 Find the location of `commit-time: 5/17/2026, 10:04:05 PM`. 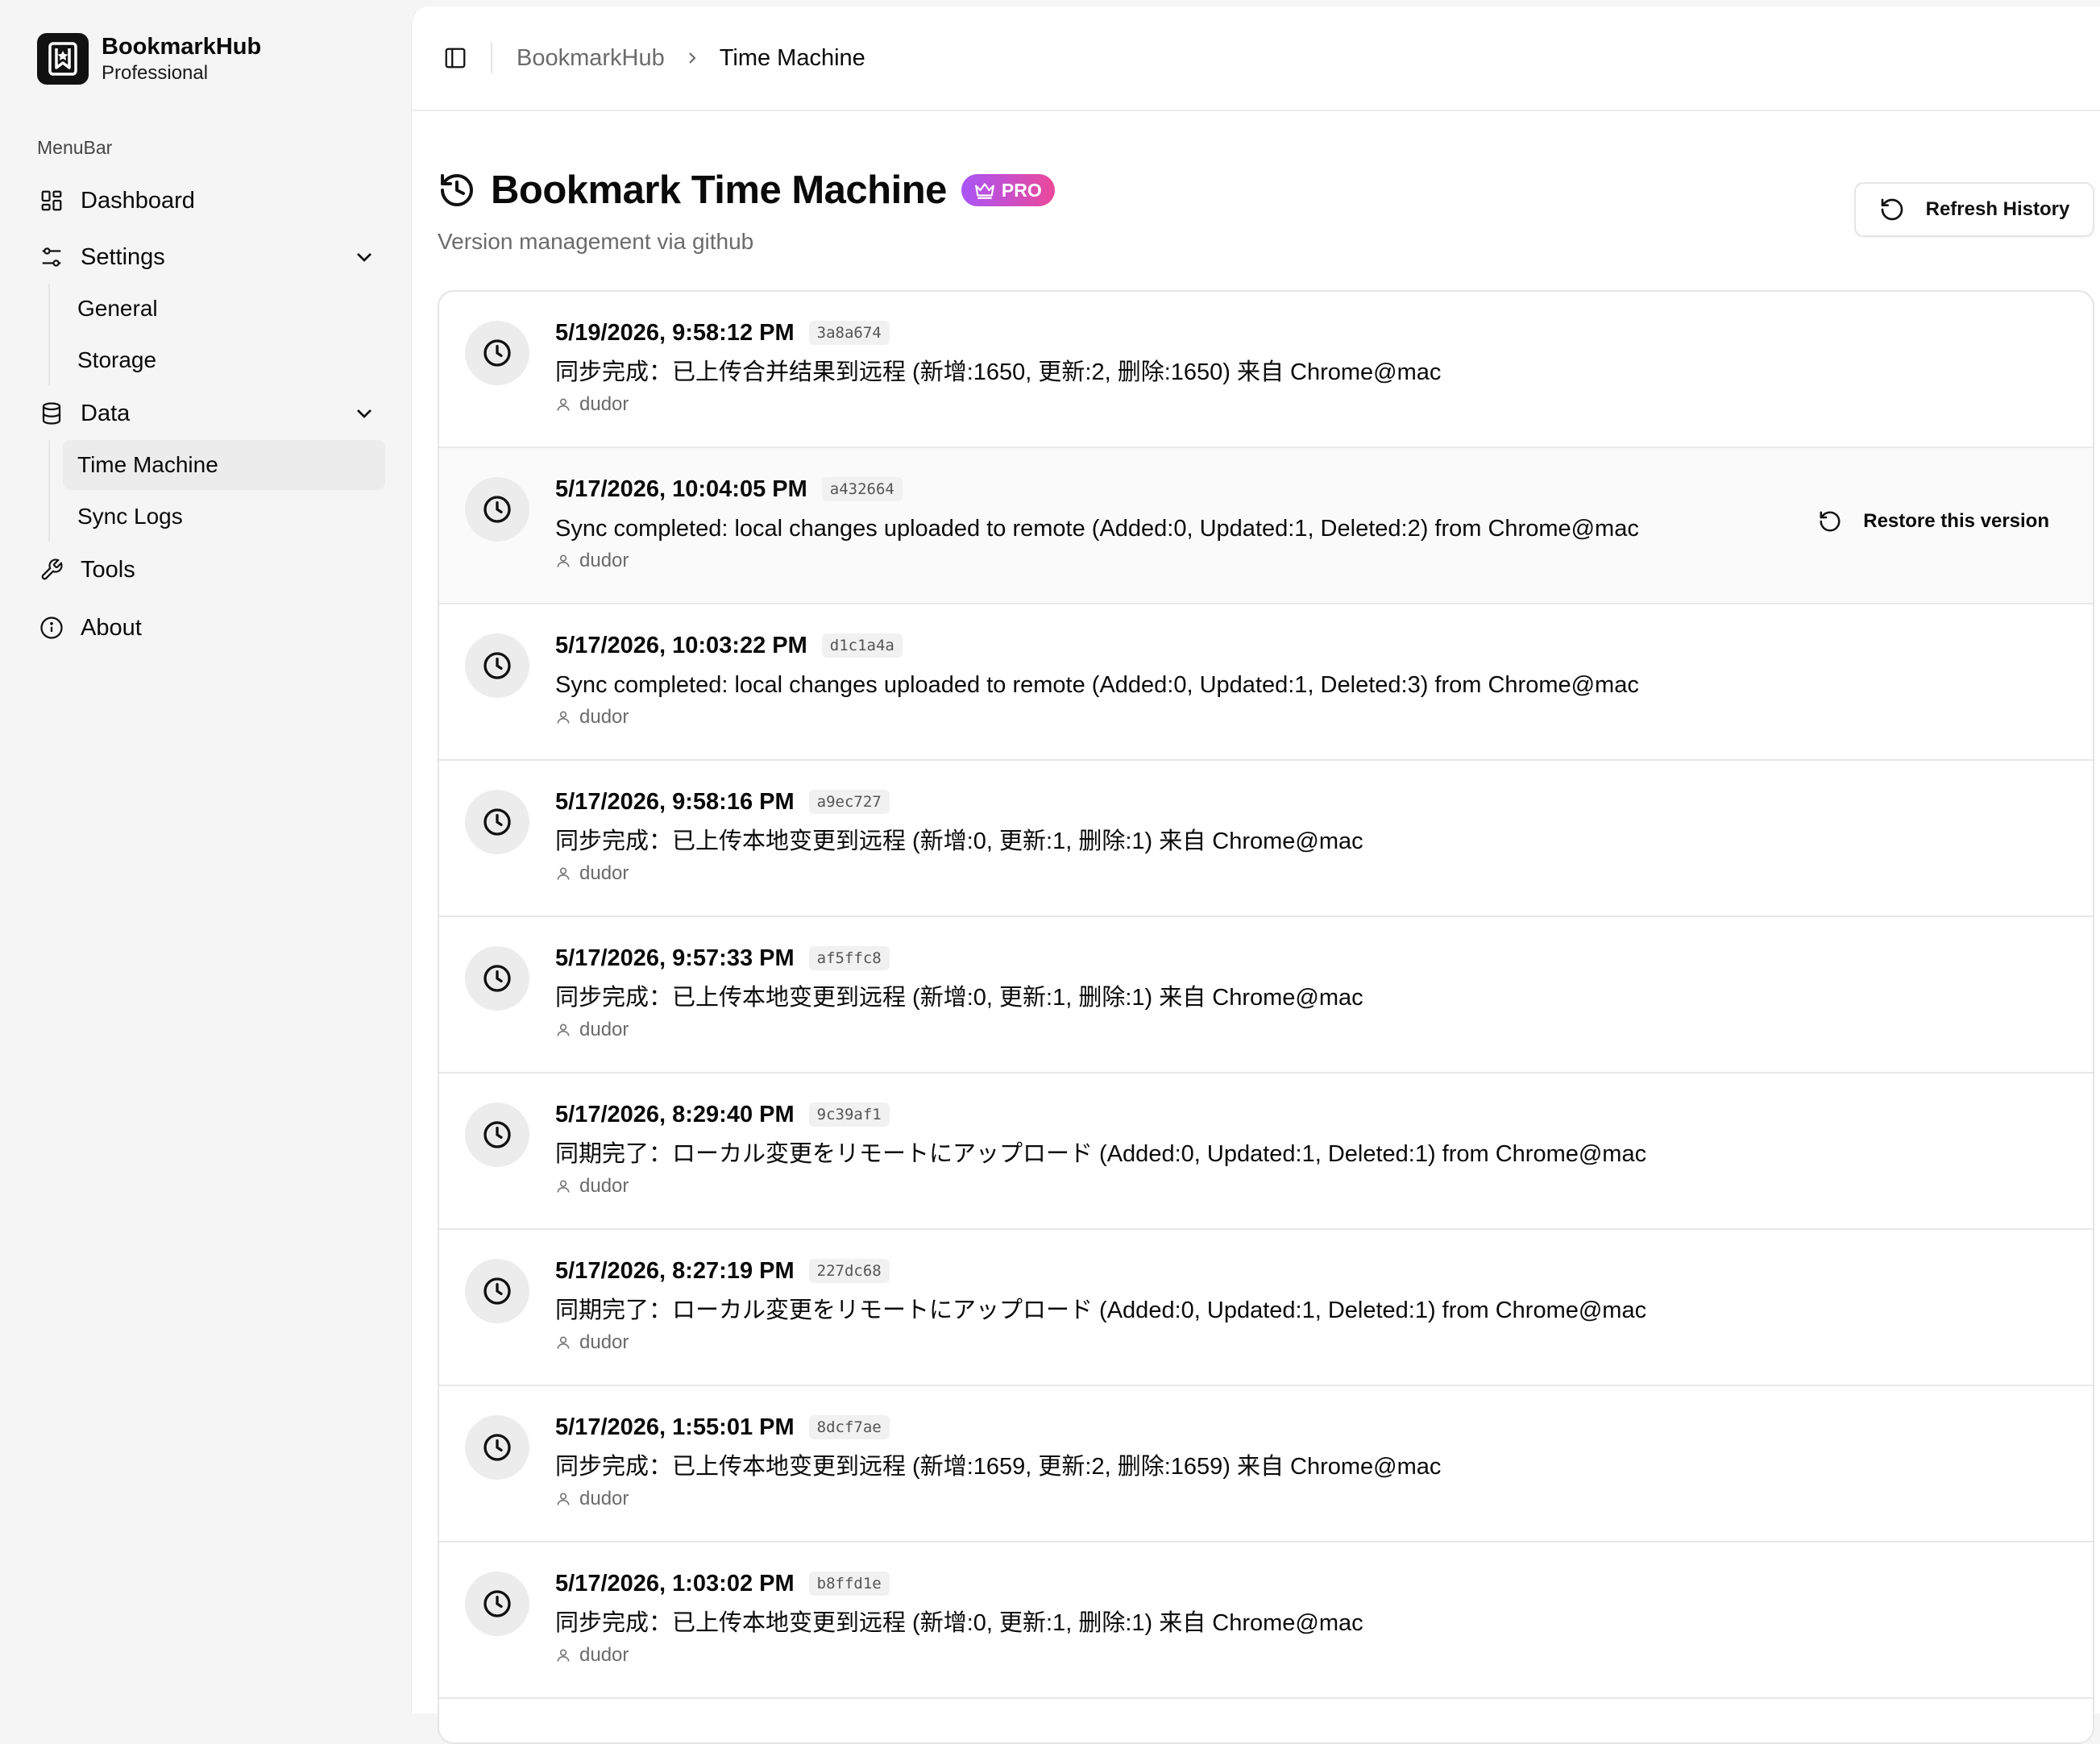

commit-time: 5/17/2026, 10:04:05 PM is located at coordinates (681, 489).